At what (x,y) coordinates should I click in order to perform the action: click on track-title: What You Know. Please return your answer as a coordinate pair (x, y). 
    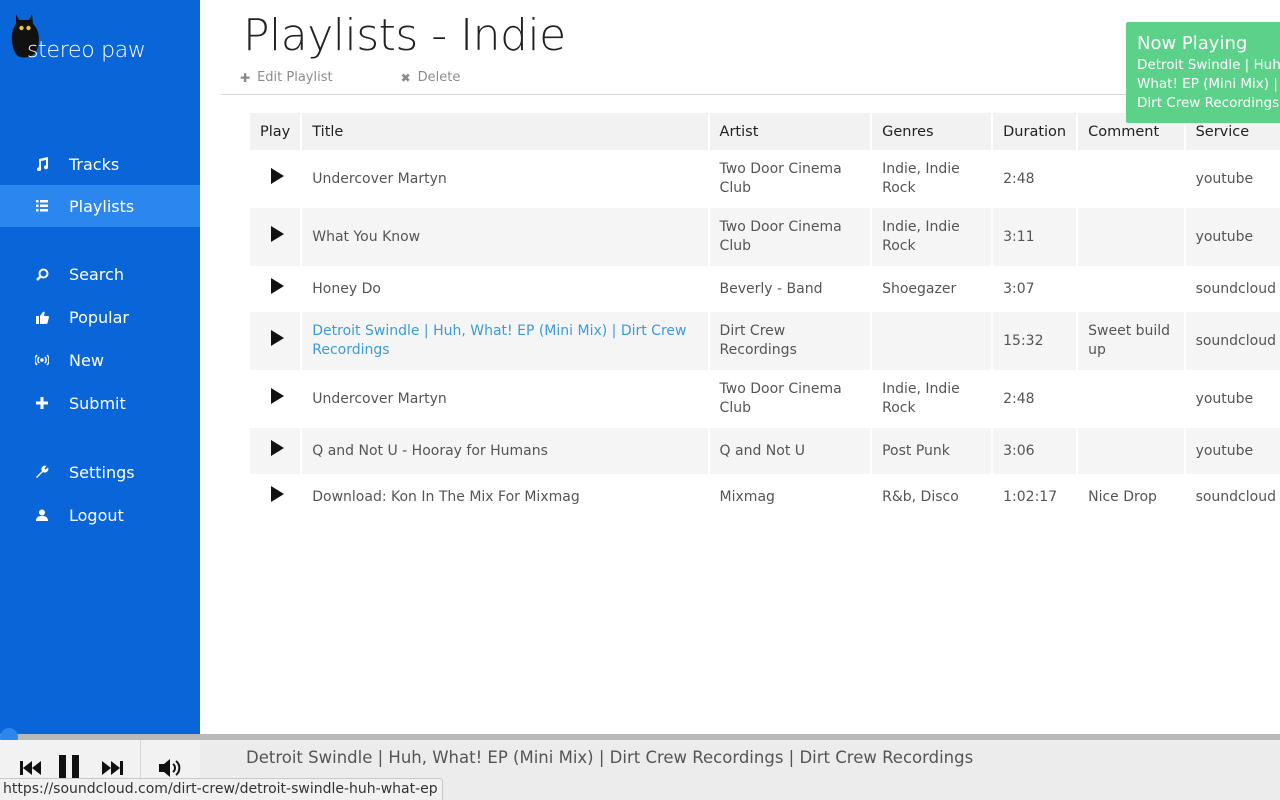
    Looking at the image, I should click on (505, 237).